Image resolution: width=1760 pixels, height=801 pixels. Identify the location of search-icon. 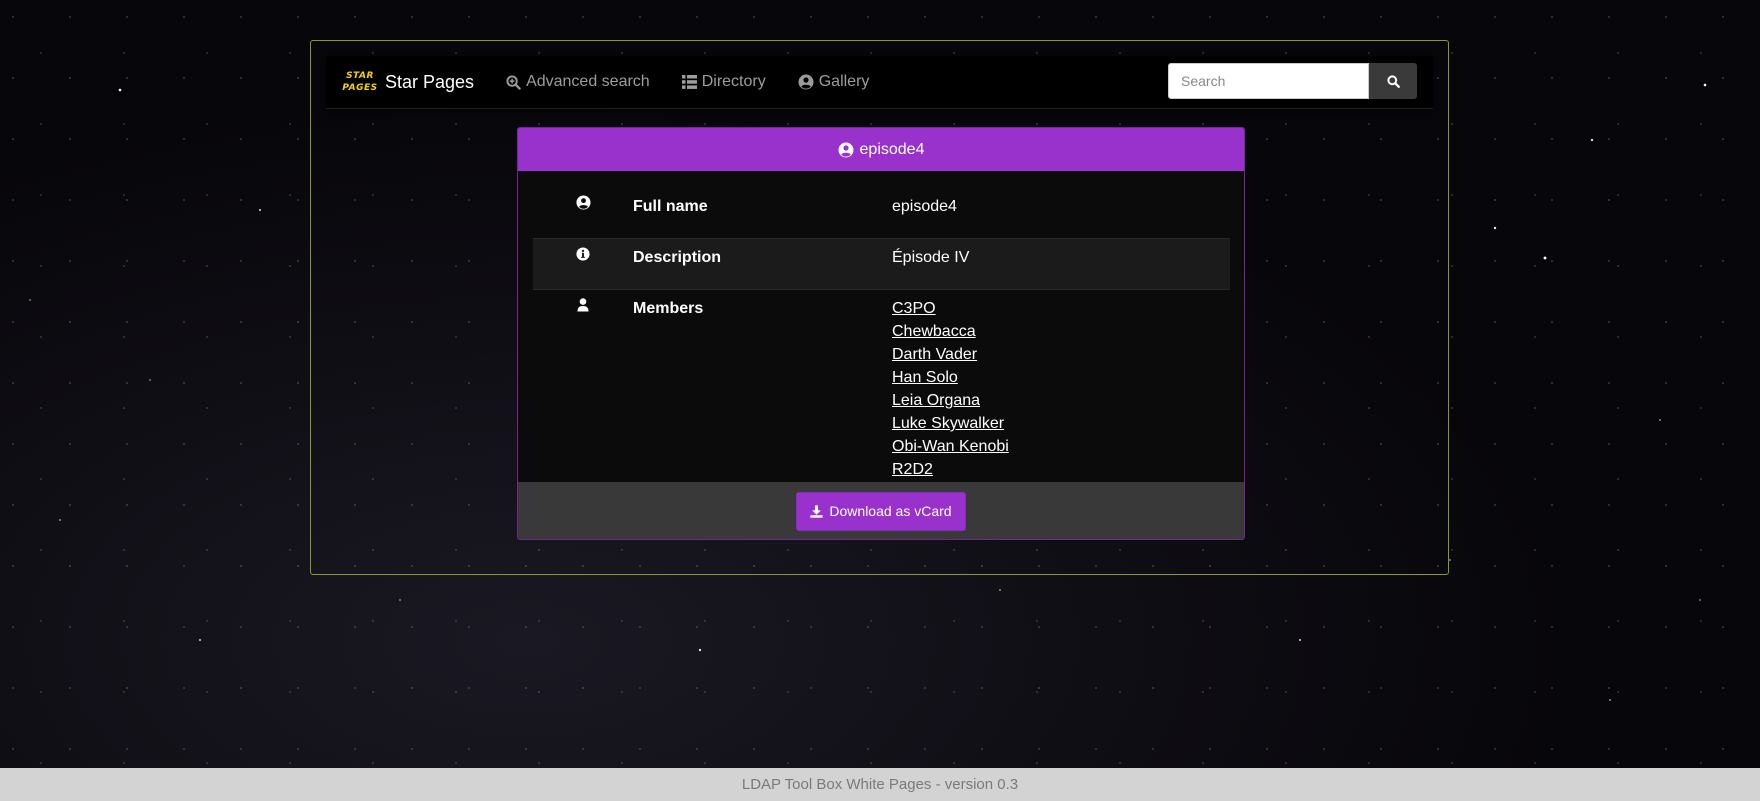
(1393, 81).